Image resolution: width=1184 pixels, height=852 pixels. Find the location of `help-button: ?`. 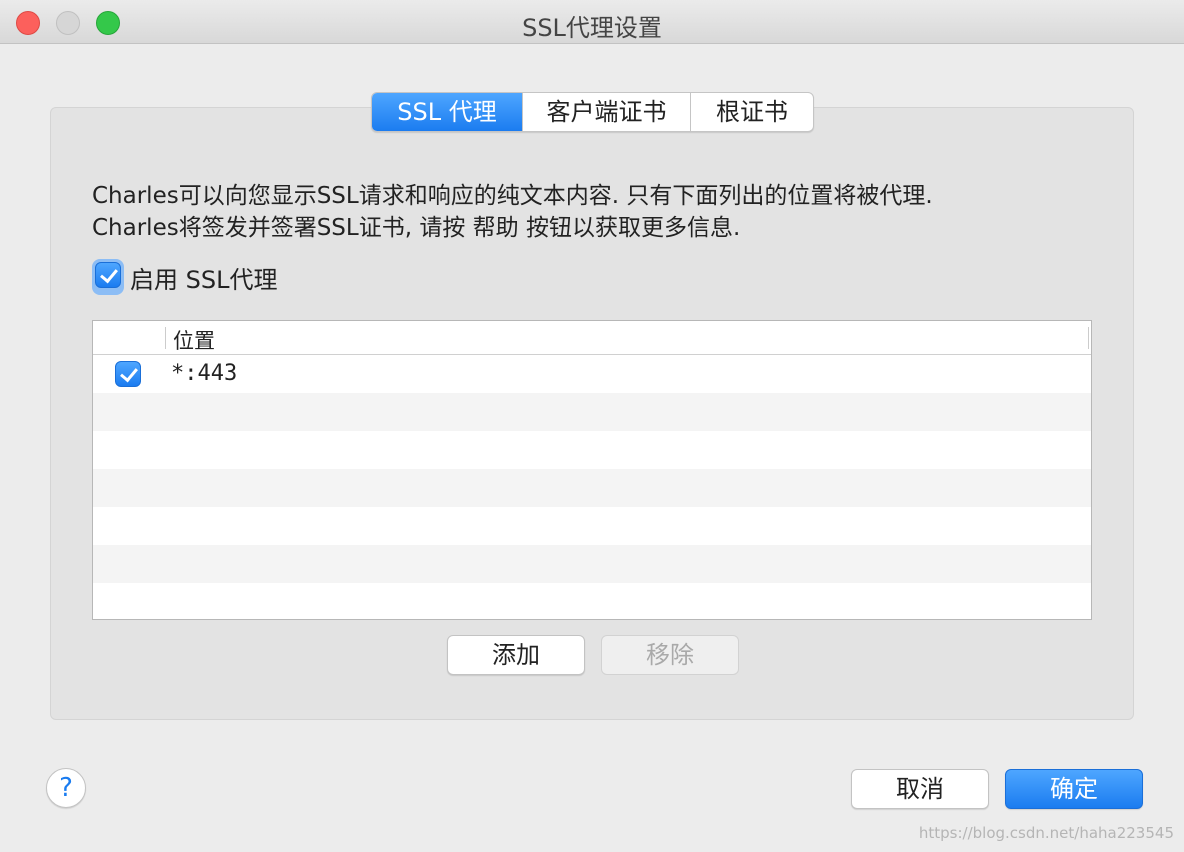

help-button: ? is located at coordinates (66, 788).